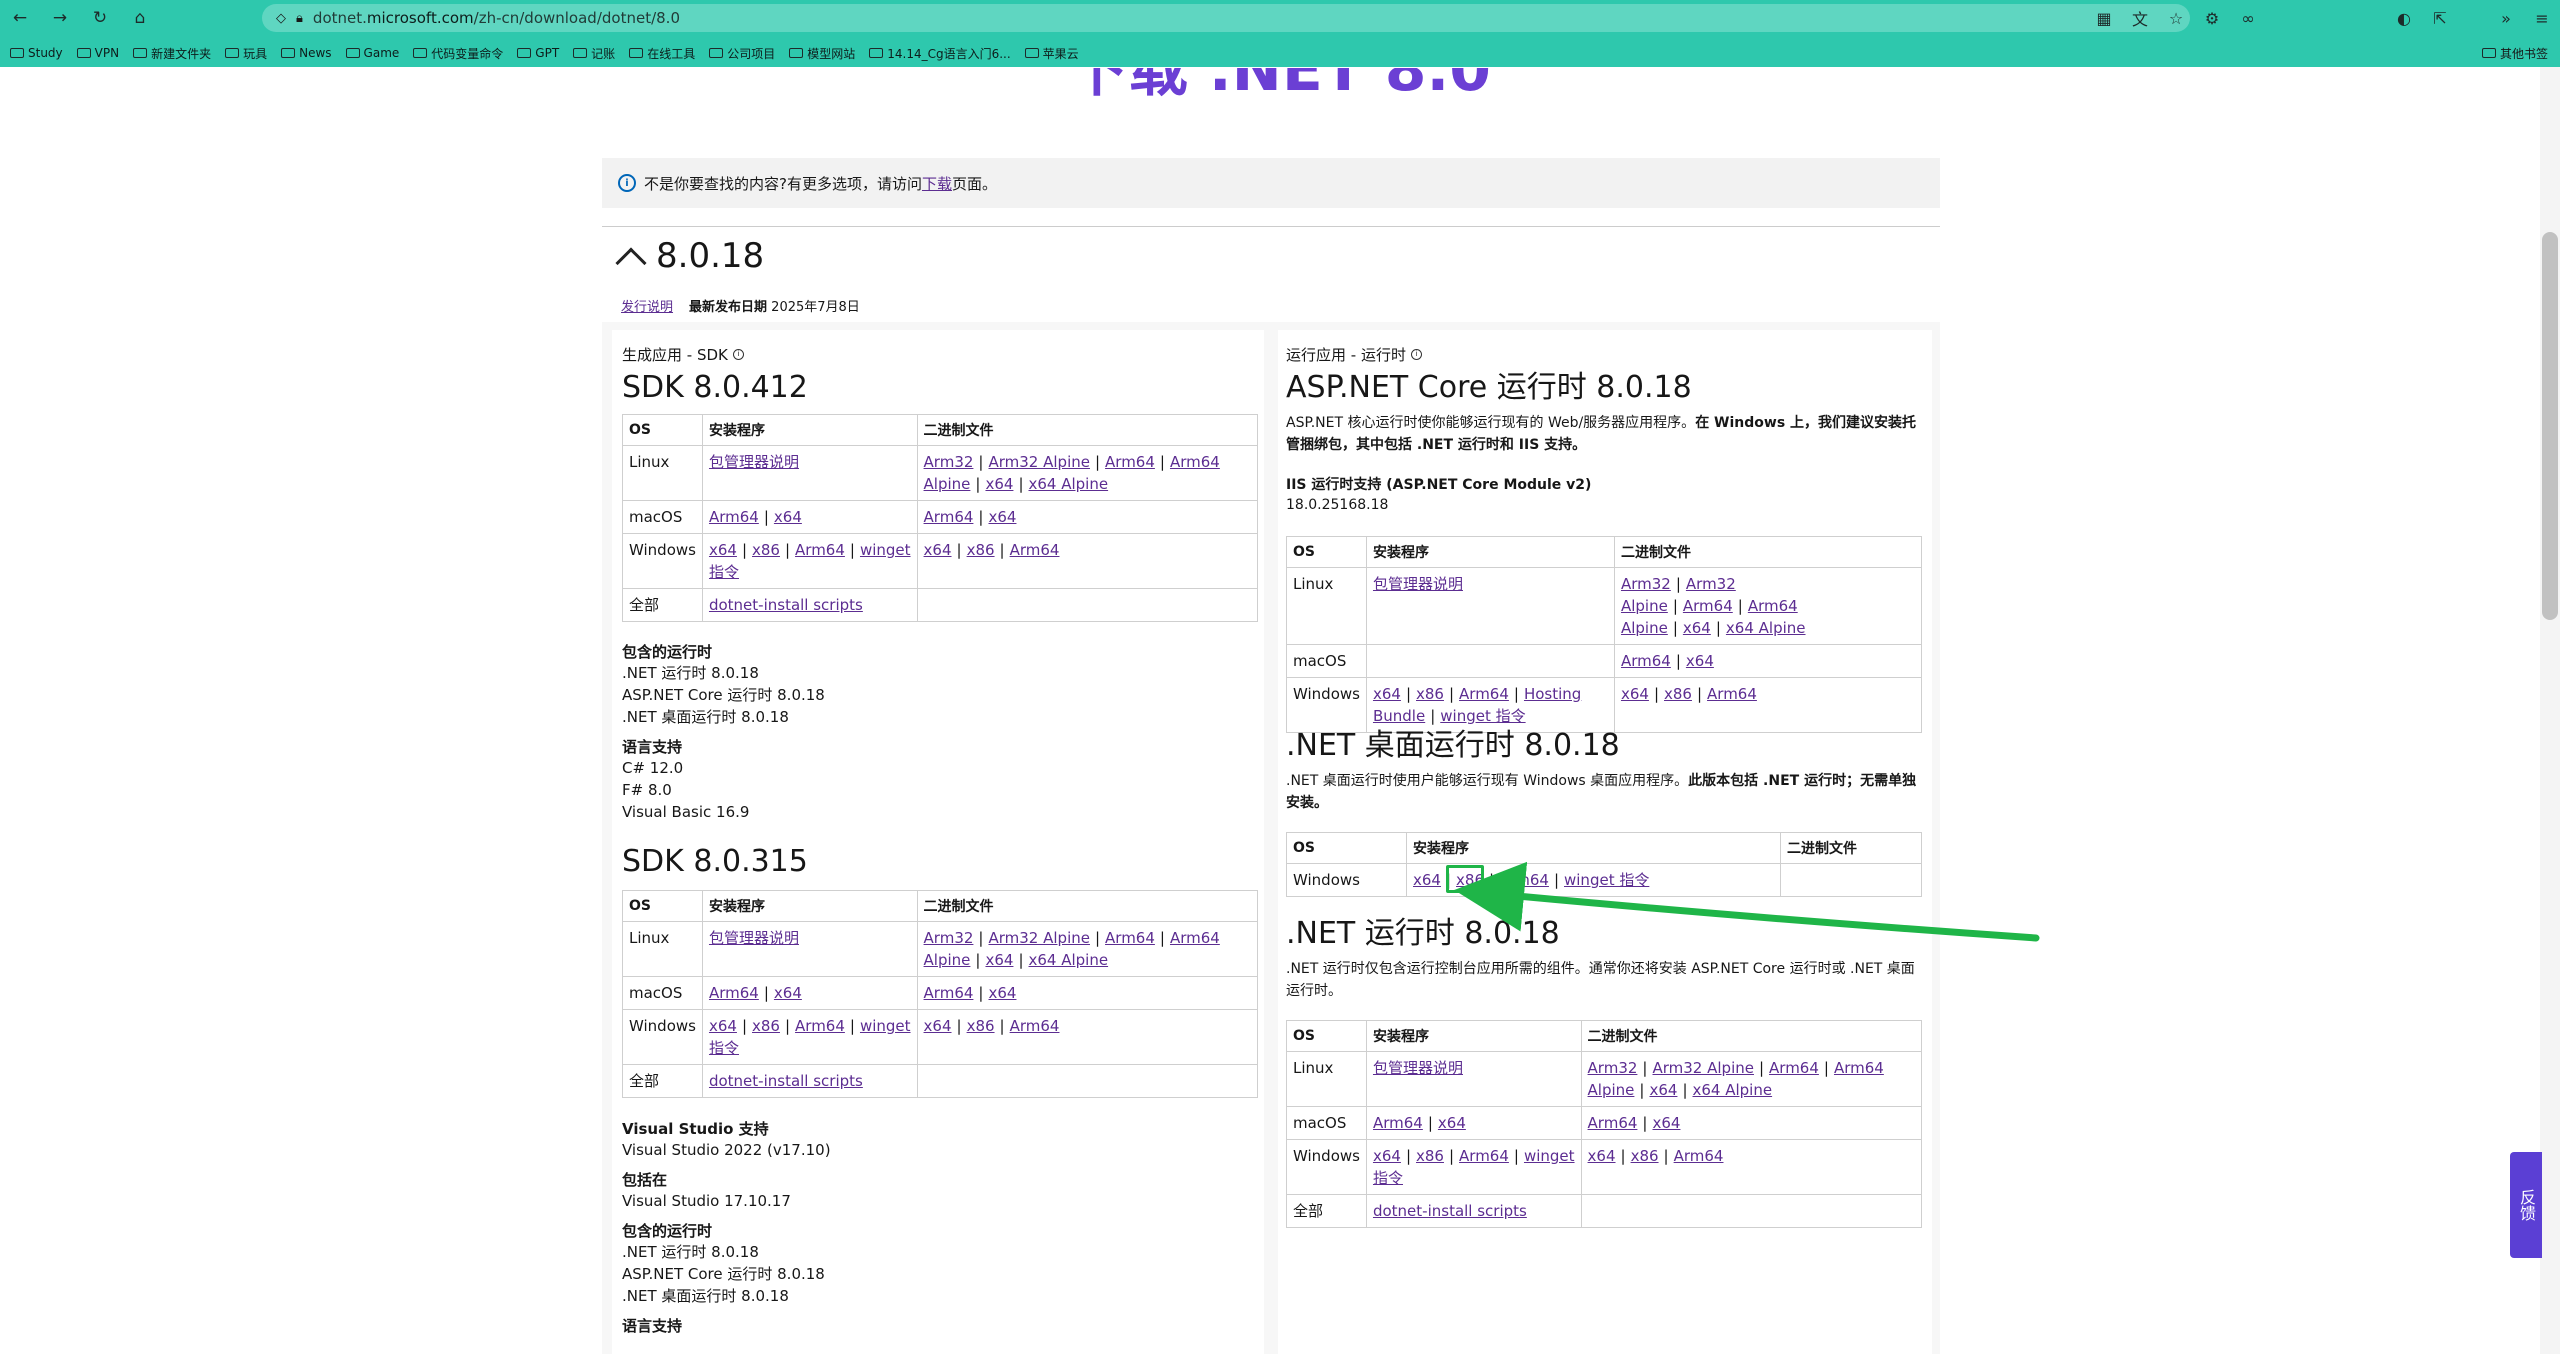 This screenshot has height=1354, width=2560. Describe the element at coordinates (742, 53) in the screenshot. I see `bookmark-item: 公司项目` at that location.